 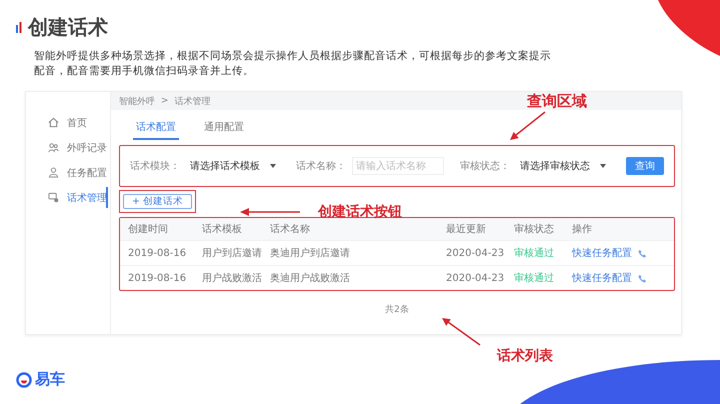 What do you see at coordinates (689, 28) in the screenshot?
I see `corner-decoration` at bounding box center [689, 28].